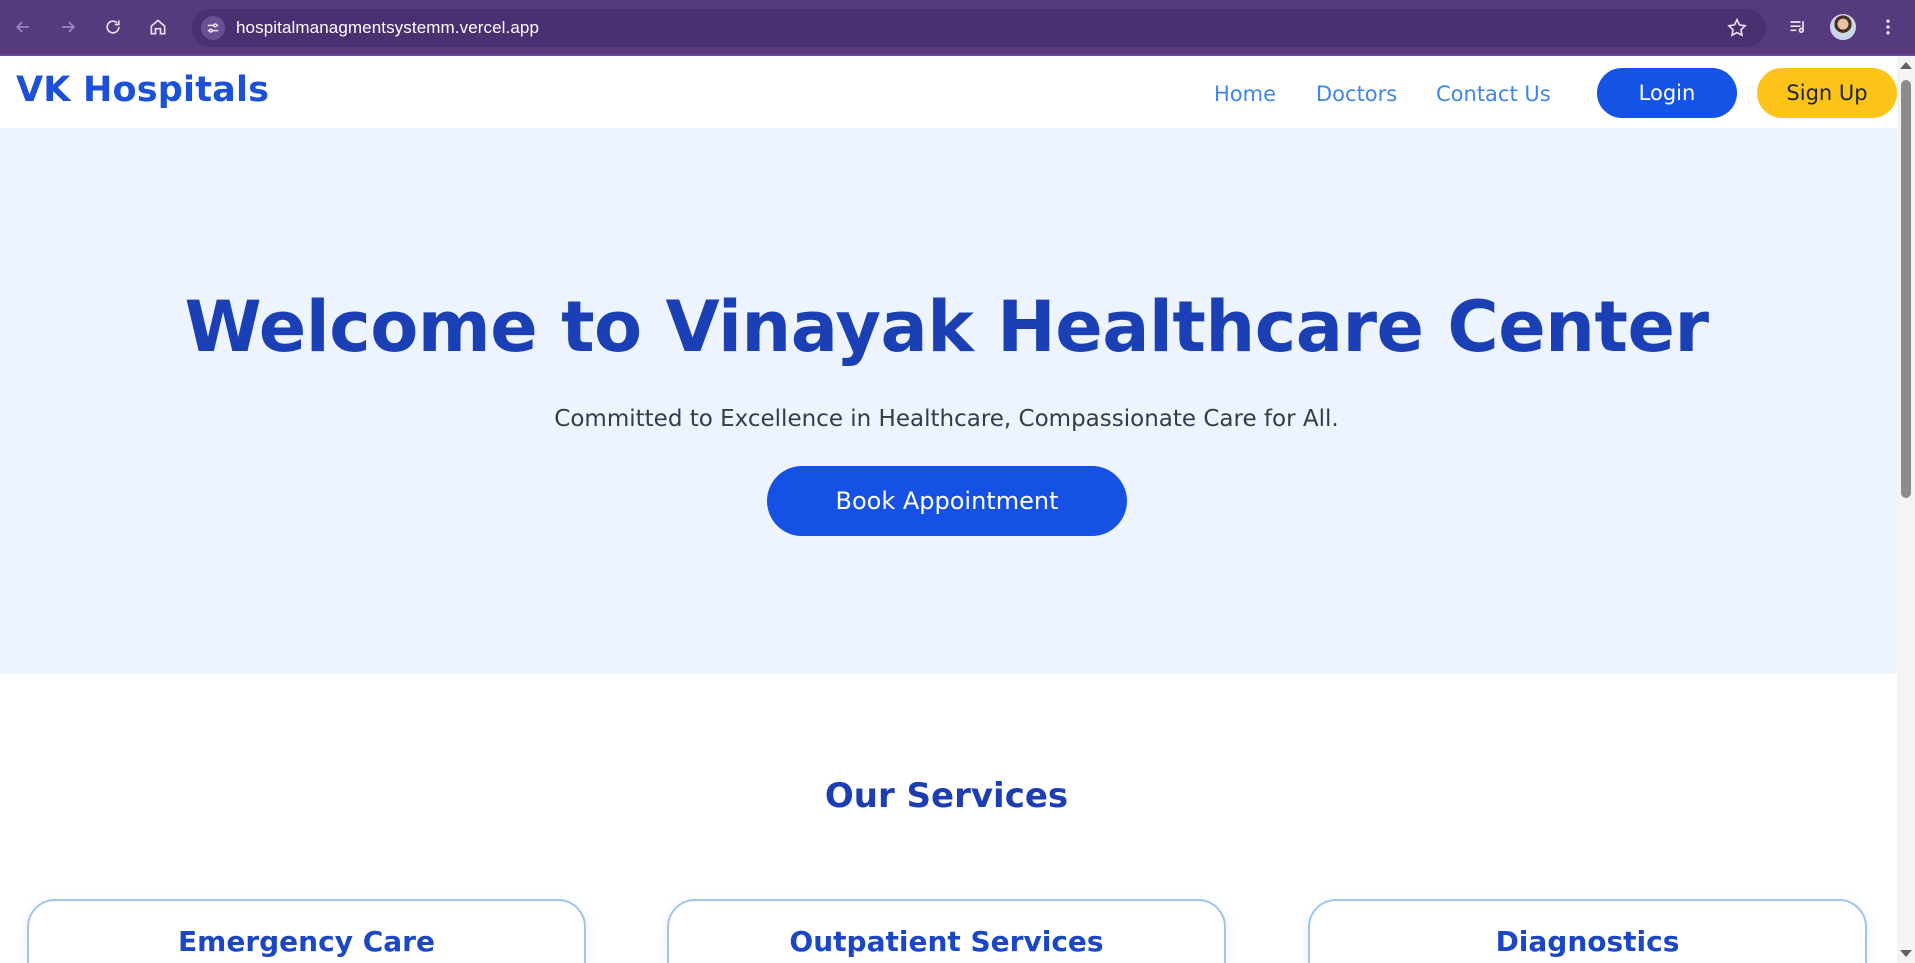 The height and width of the screenshot is (963, 1915). Describe the element at coordinates (1798, 27) in the screenshot. I see `media-controls-icon` at that location.